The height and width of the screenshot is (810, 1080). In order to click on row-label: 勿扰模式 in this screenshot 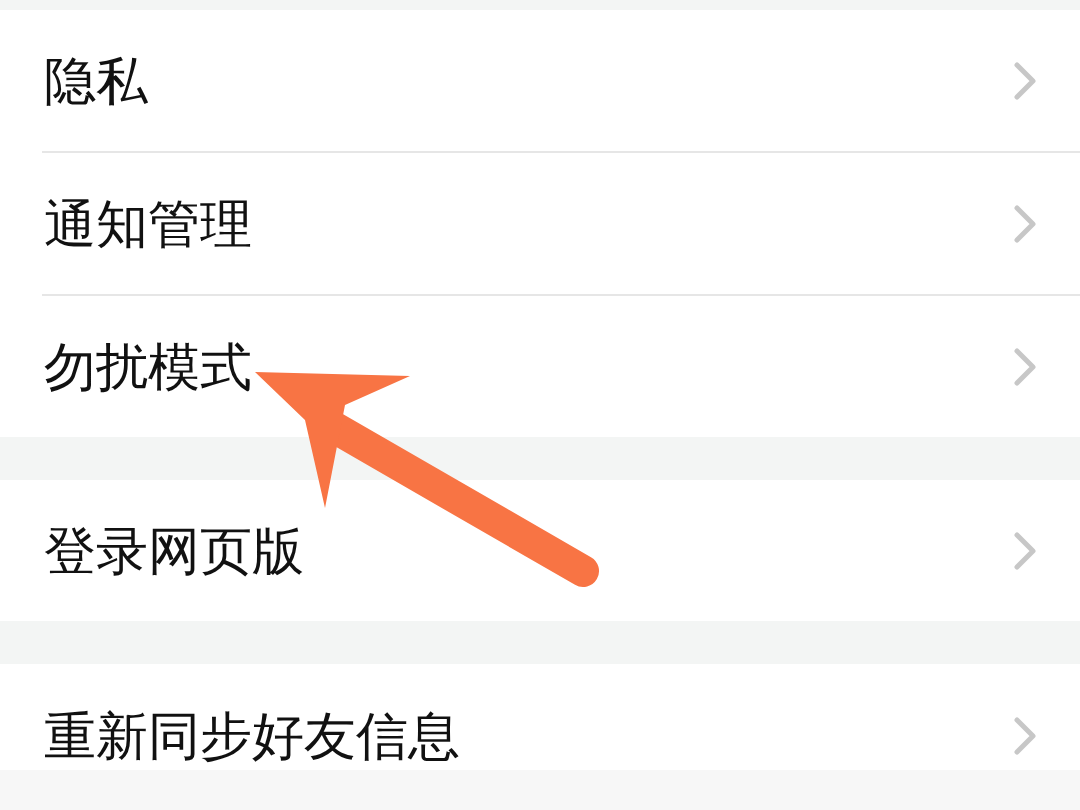, I will do `click(148, 366)`.